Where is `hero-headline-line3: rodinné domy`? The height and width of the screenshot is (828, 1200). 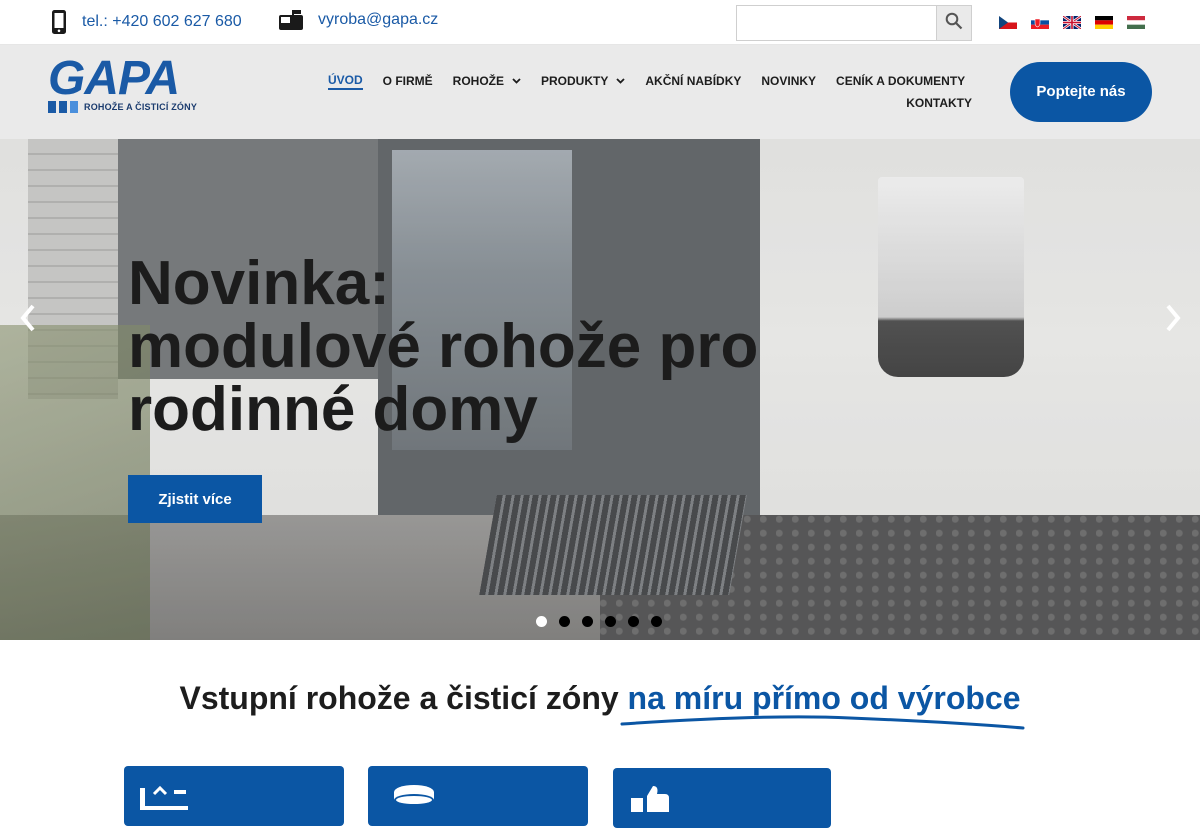 hero-headline-line3: rodinné domy is located at coordinates (333, 409).